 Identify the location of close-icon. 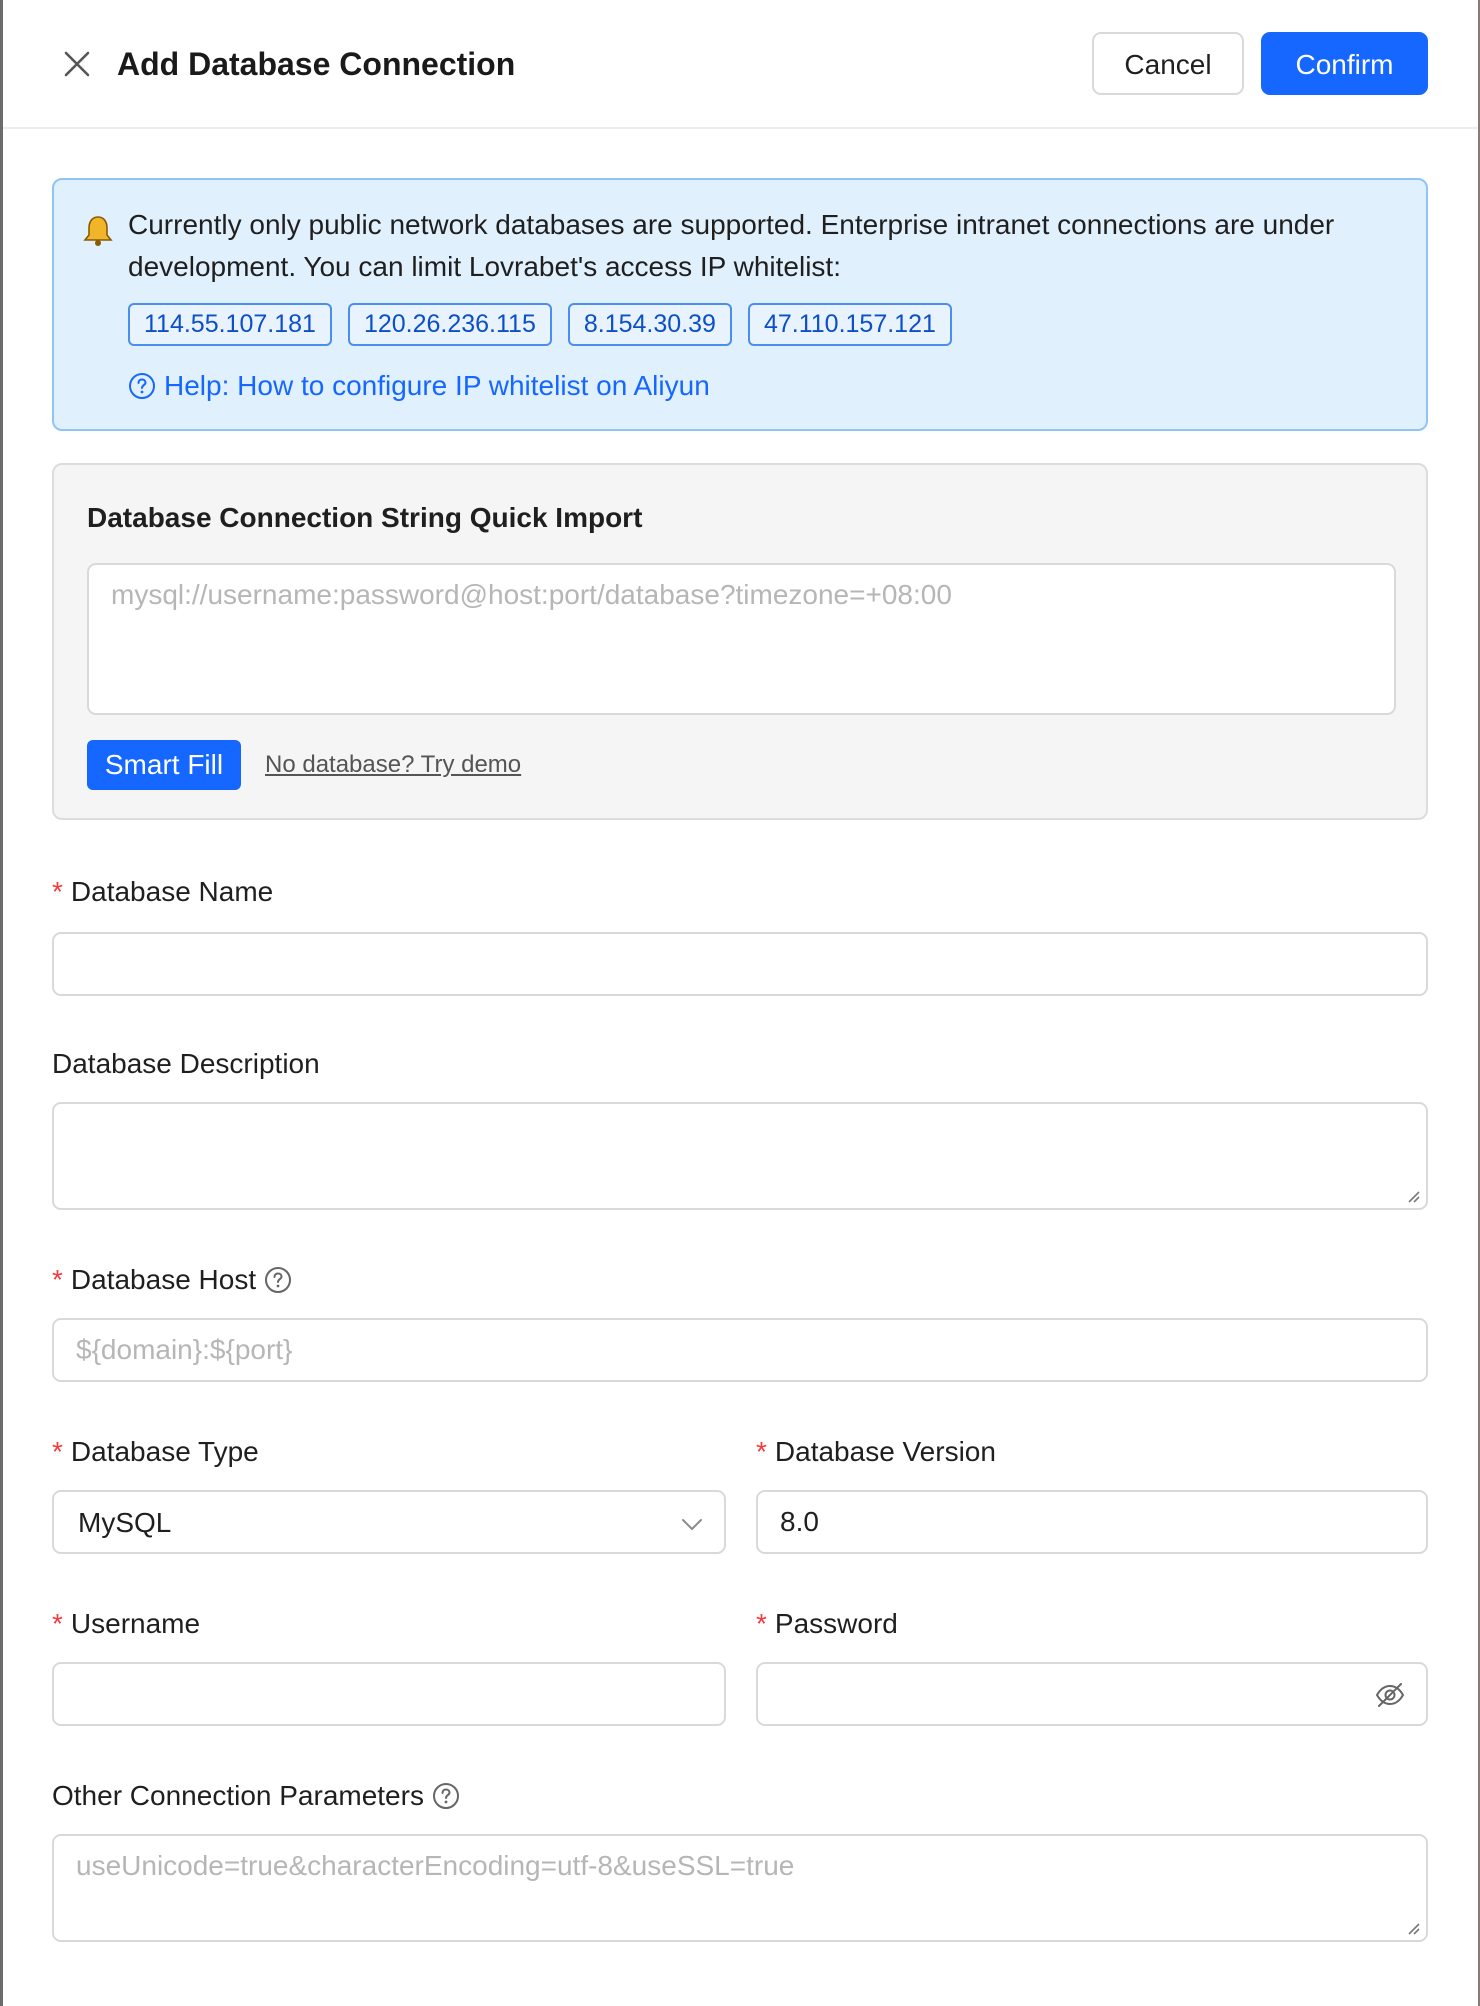
(77, 64).